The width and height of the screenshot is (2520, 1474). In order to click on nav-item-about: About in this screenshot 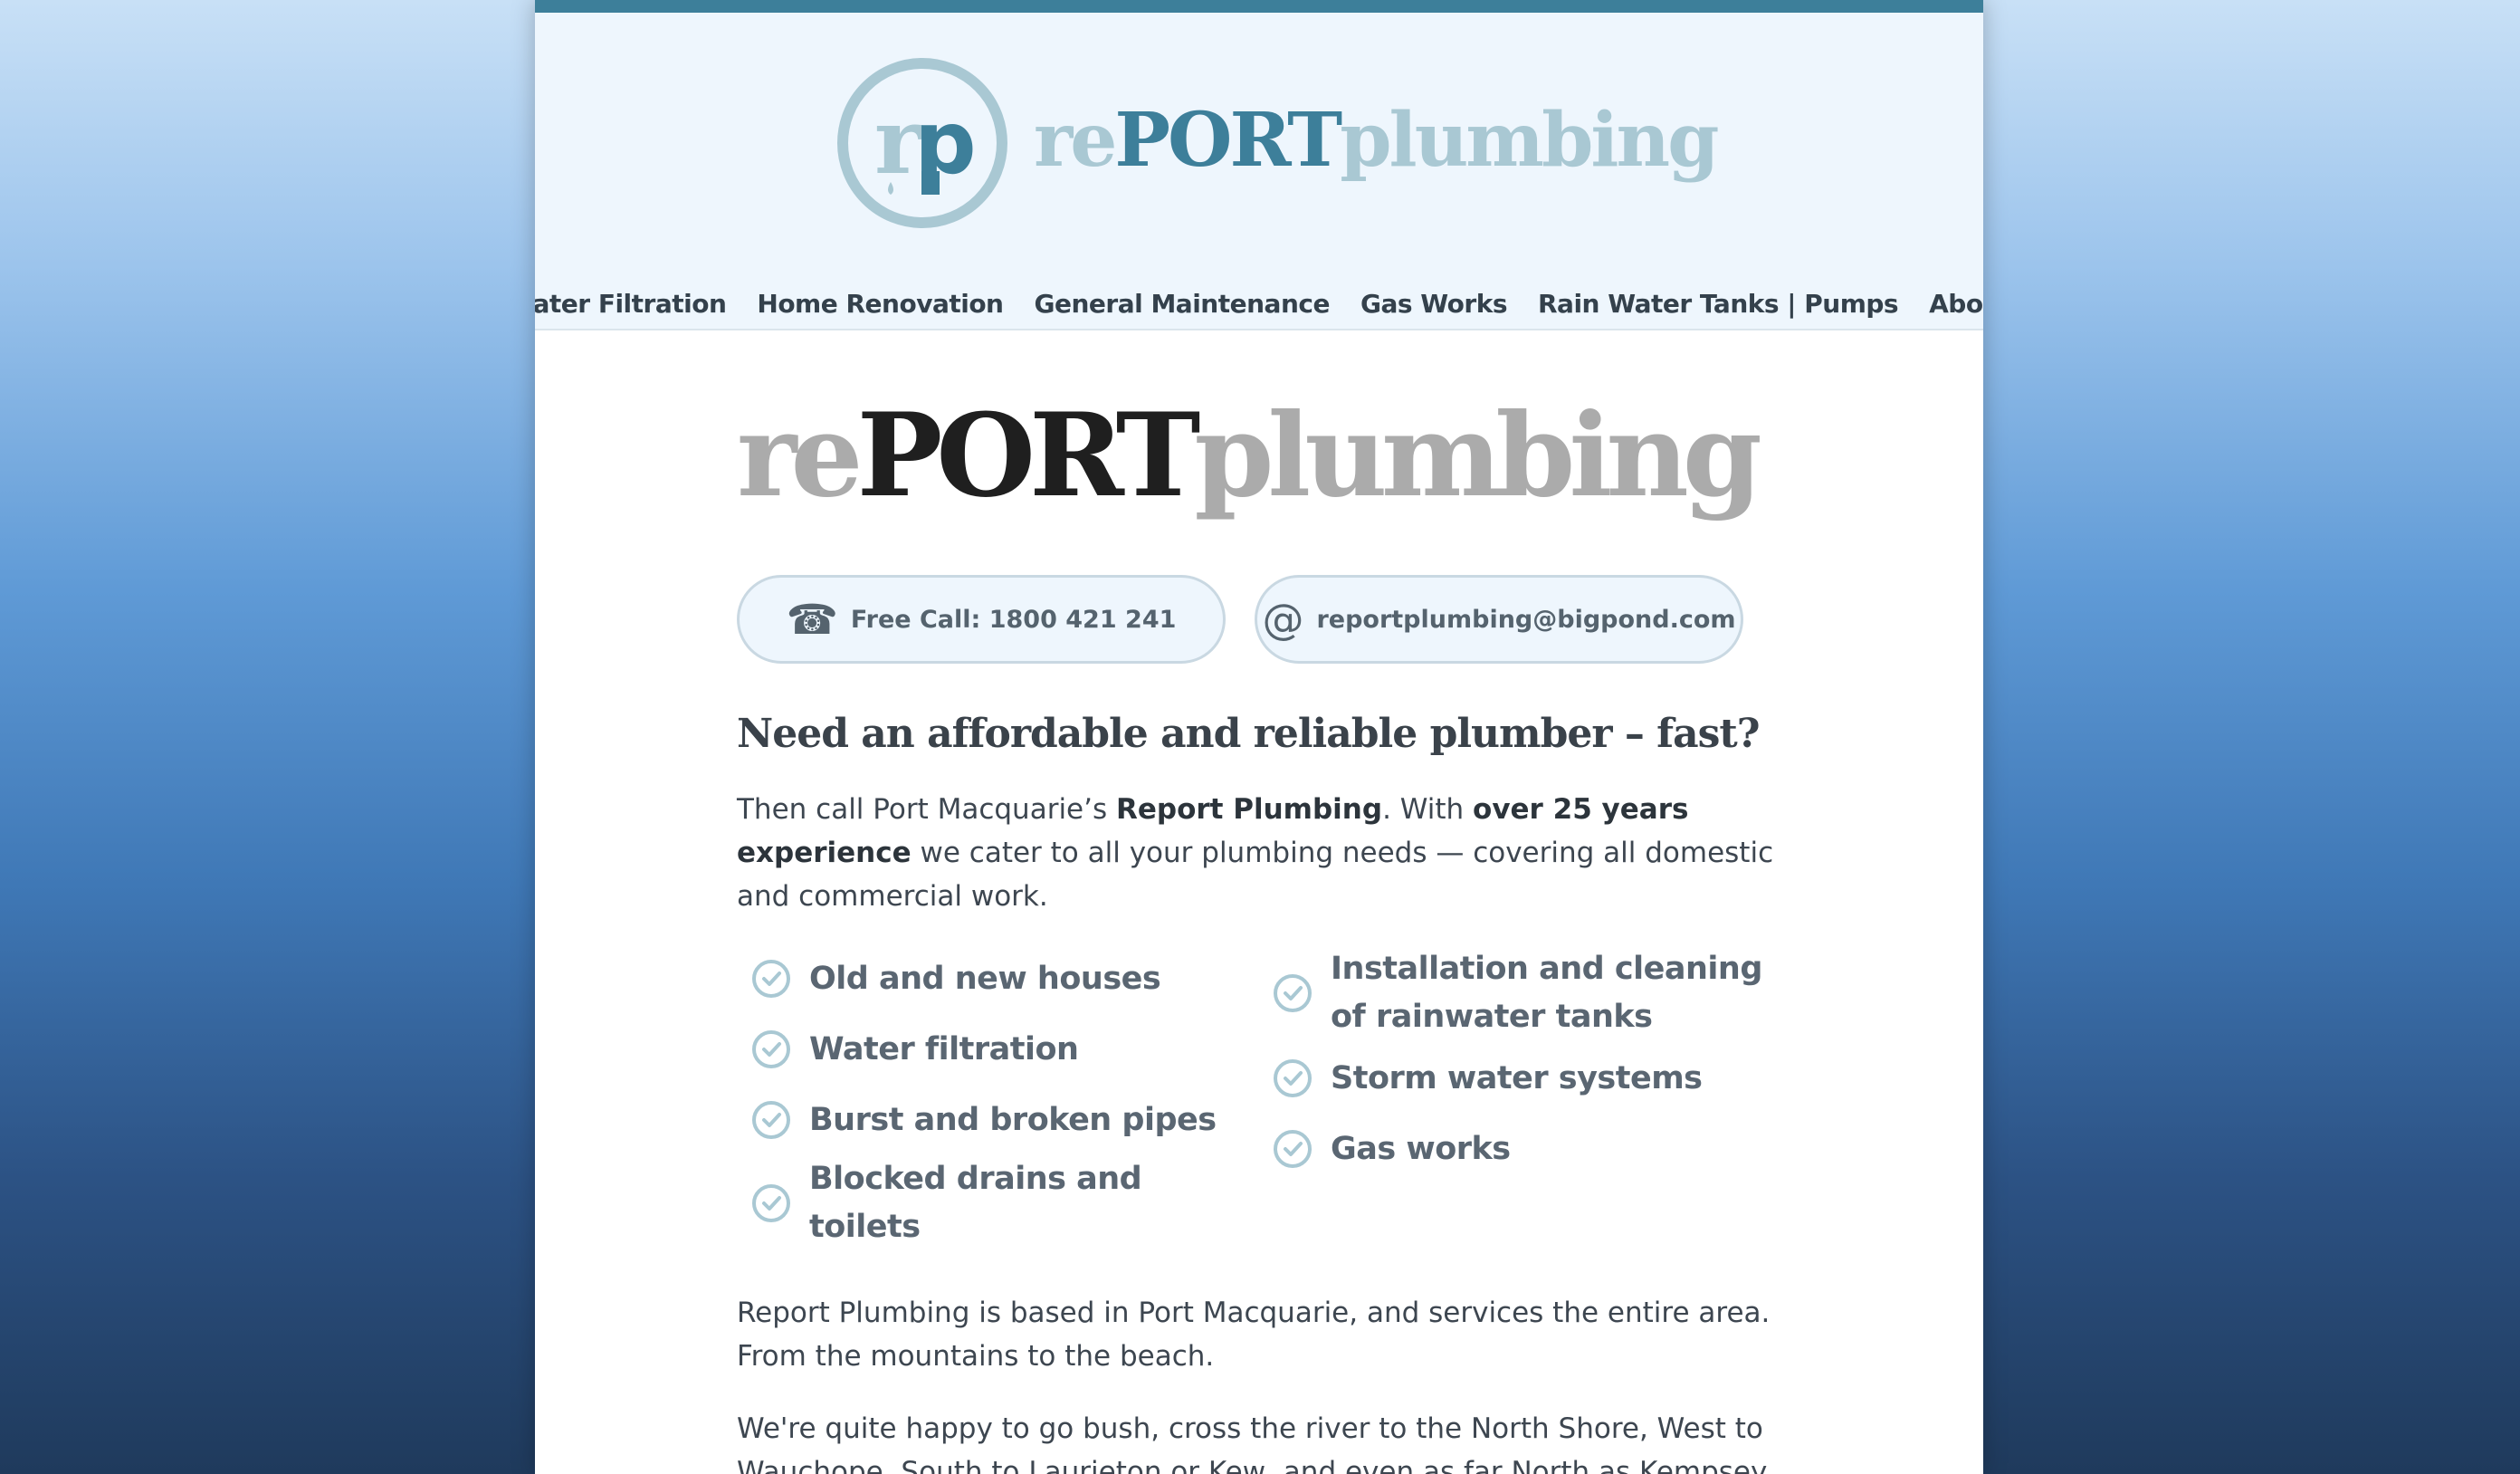, I will do `click(1956, 304)`.